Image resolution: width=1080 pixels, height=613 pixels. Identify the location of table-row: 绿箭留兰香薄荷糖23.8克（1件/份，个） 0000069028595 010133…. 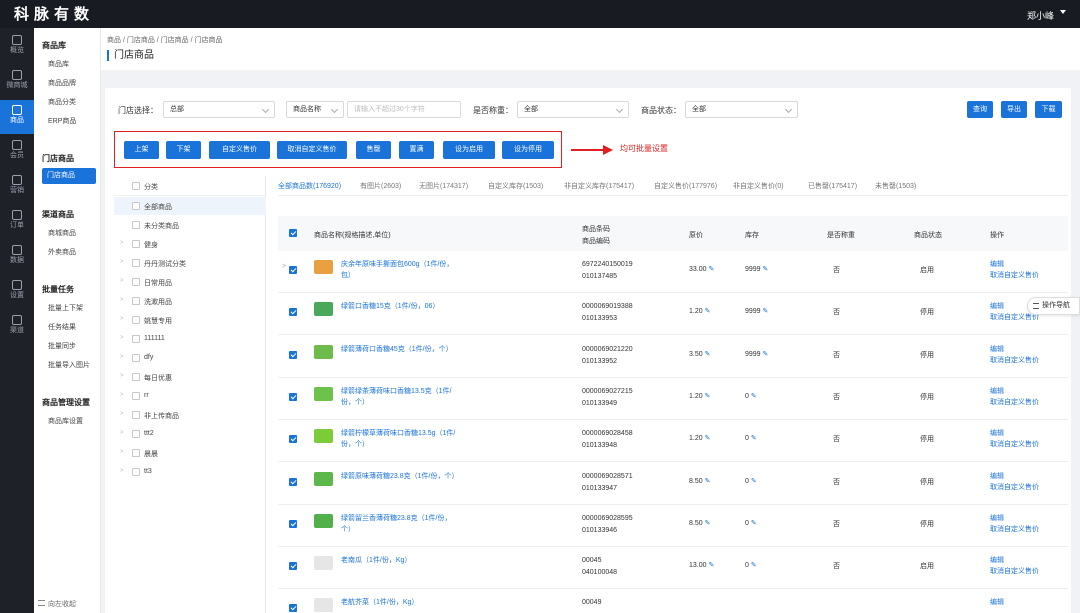
(673, 525).